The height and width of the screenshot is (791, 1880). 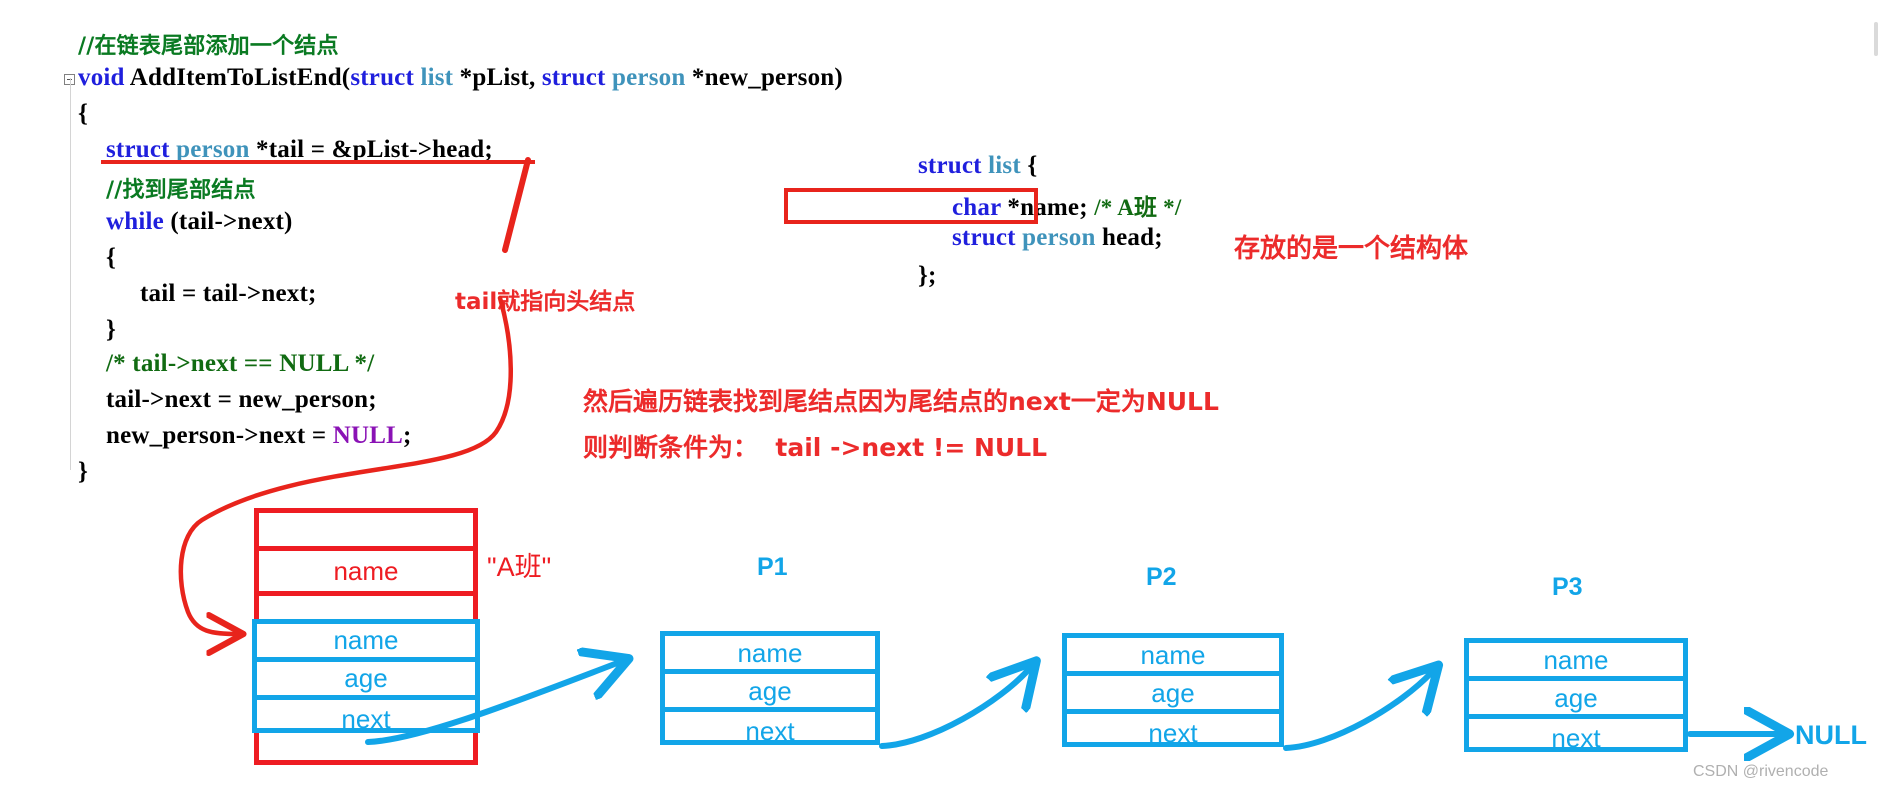 What do you see at coordinates (1138, 207) in the screenshot?
I see `comment-a-class: /* A班 */` at bounding box center [1138, 207].